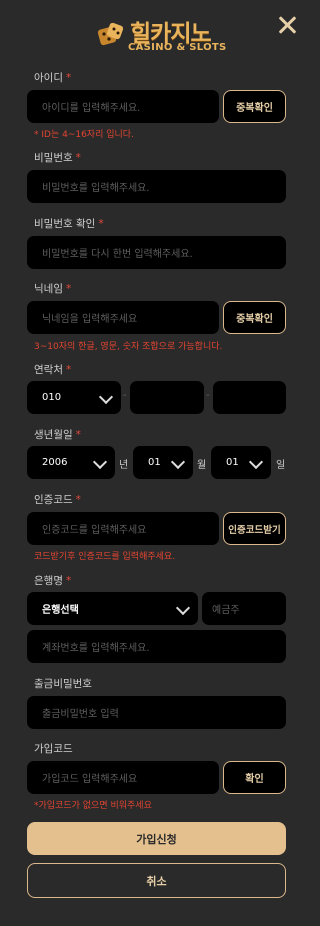  Describe the element at coordinates (156, 880) in the screenshot. I see `cancel-button: 취소` at that location.